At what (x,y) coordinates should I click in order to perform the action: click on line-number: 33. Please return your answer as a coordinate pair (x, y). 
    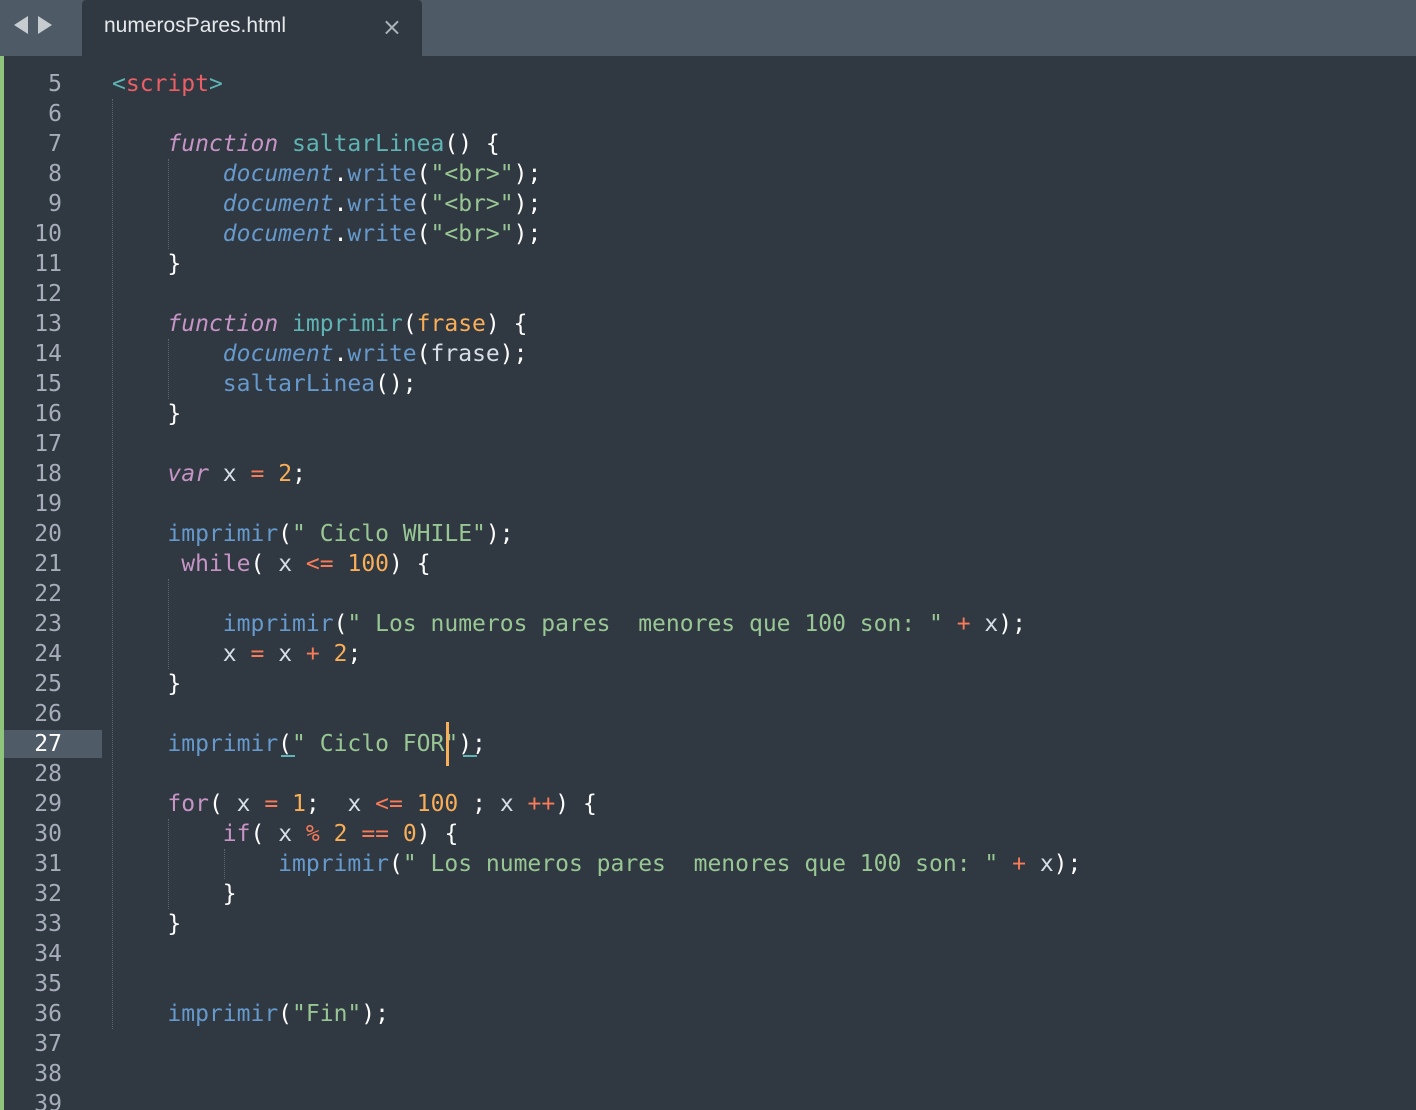
    Looking at the image, I should click on (48, 924).